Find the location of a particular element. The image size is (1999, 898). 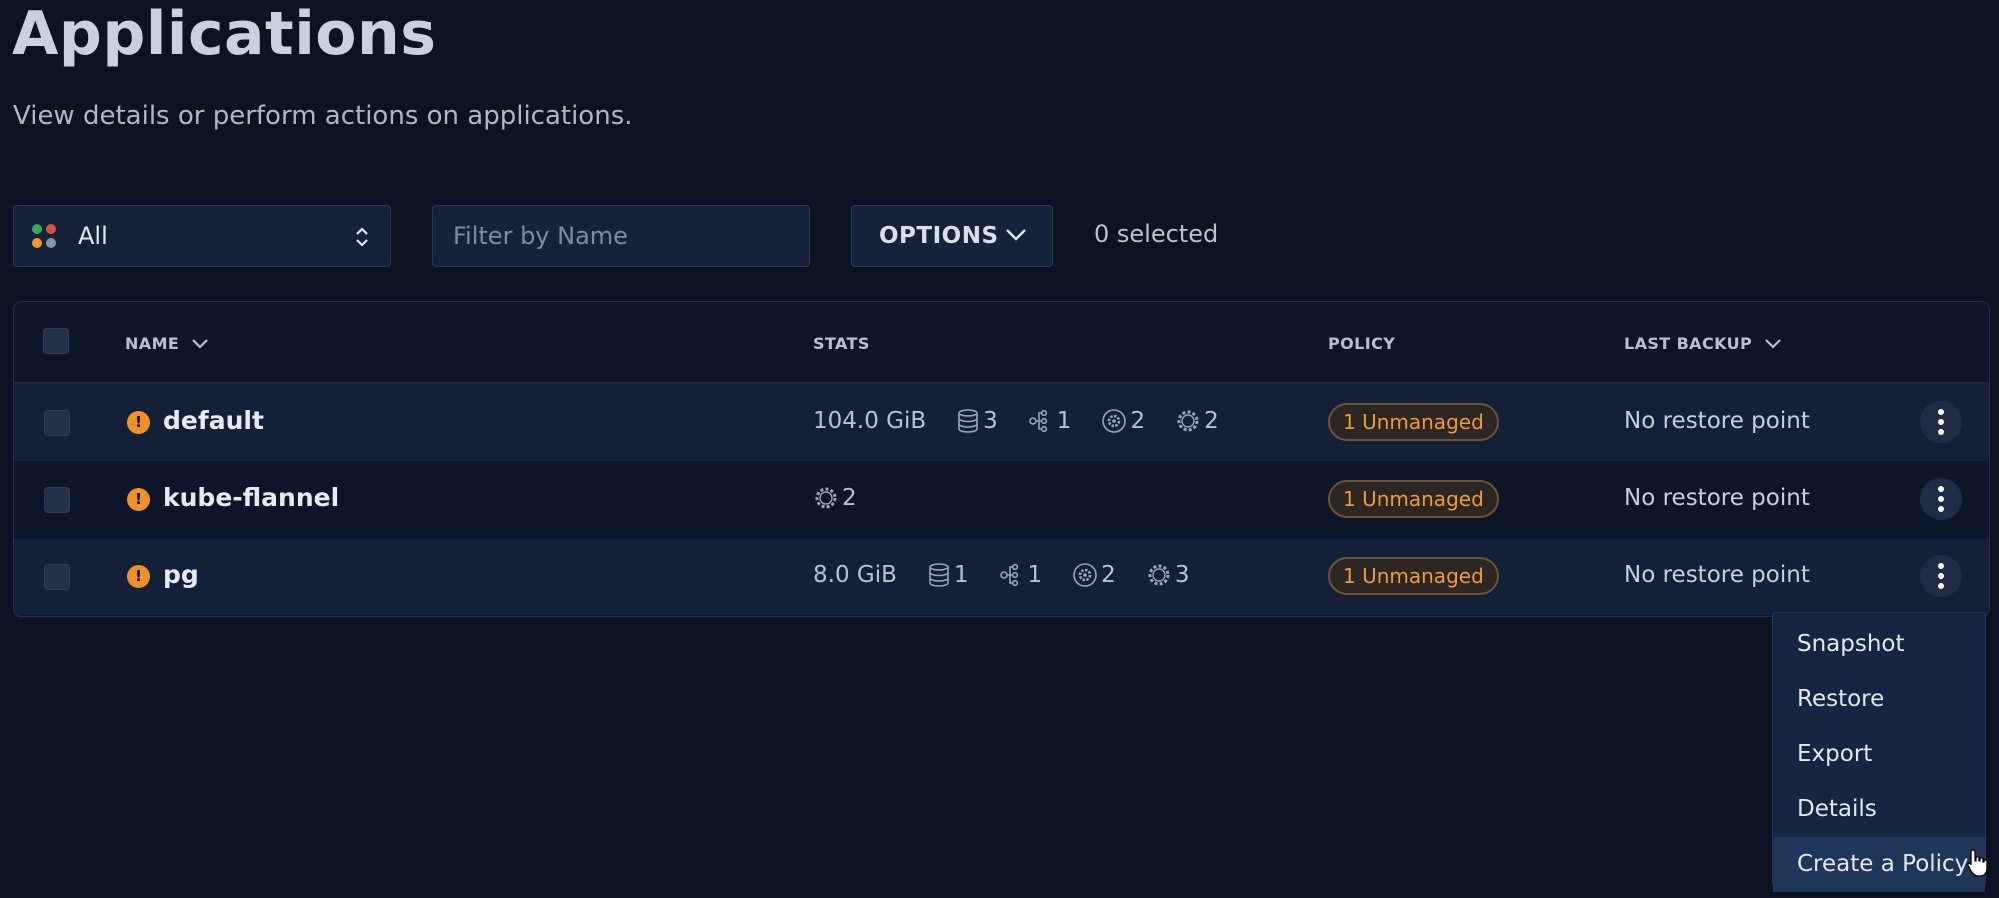

menu-item-create-policy: Create a Policy is located at coordinates (1879, 864).